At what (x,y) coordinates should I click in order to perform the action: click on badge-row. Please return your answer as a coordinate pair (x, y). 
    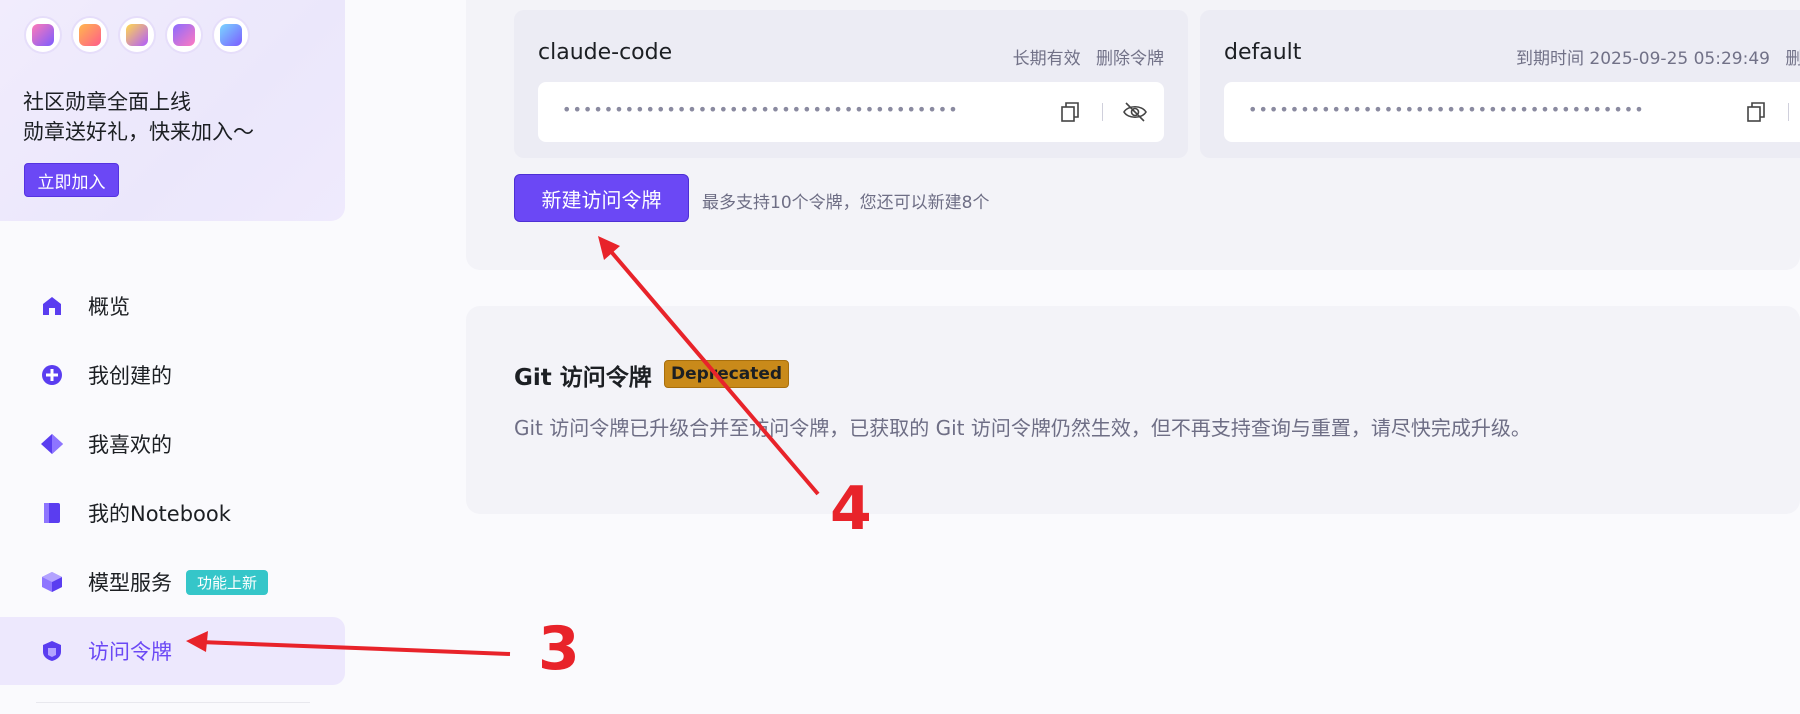
    Looking at the image, I should click on (137, 35).